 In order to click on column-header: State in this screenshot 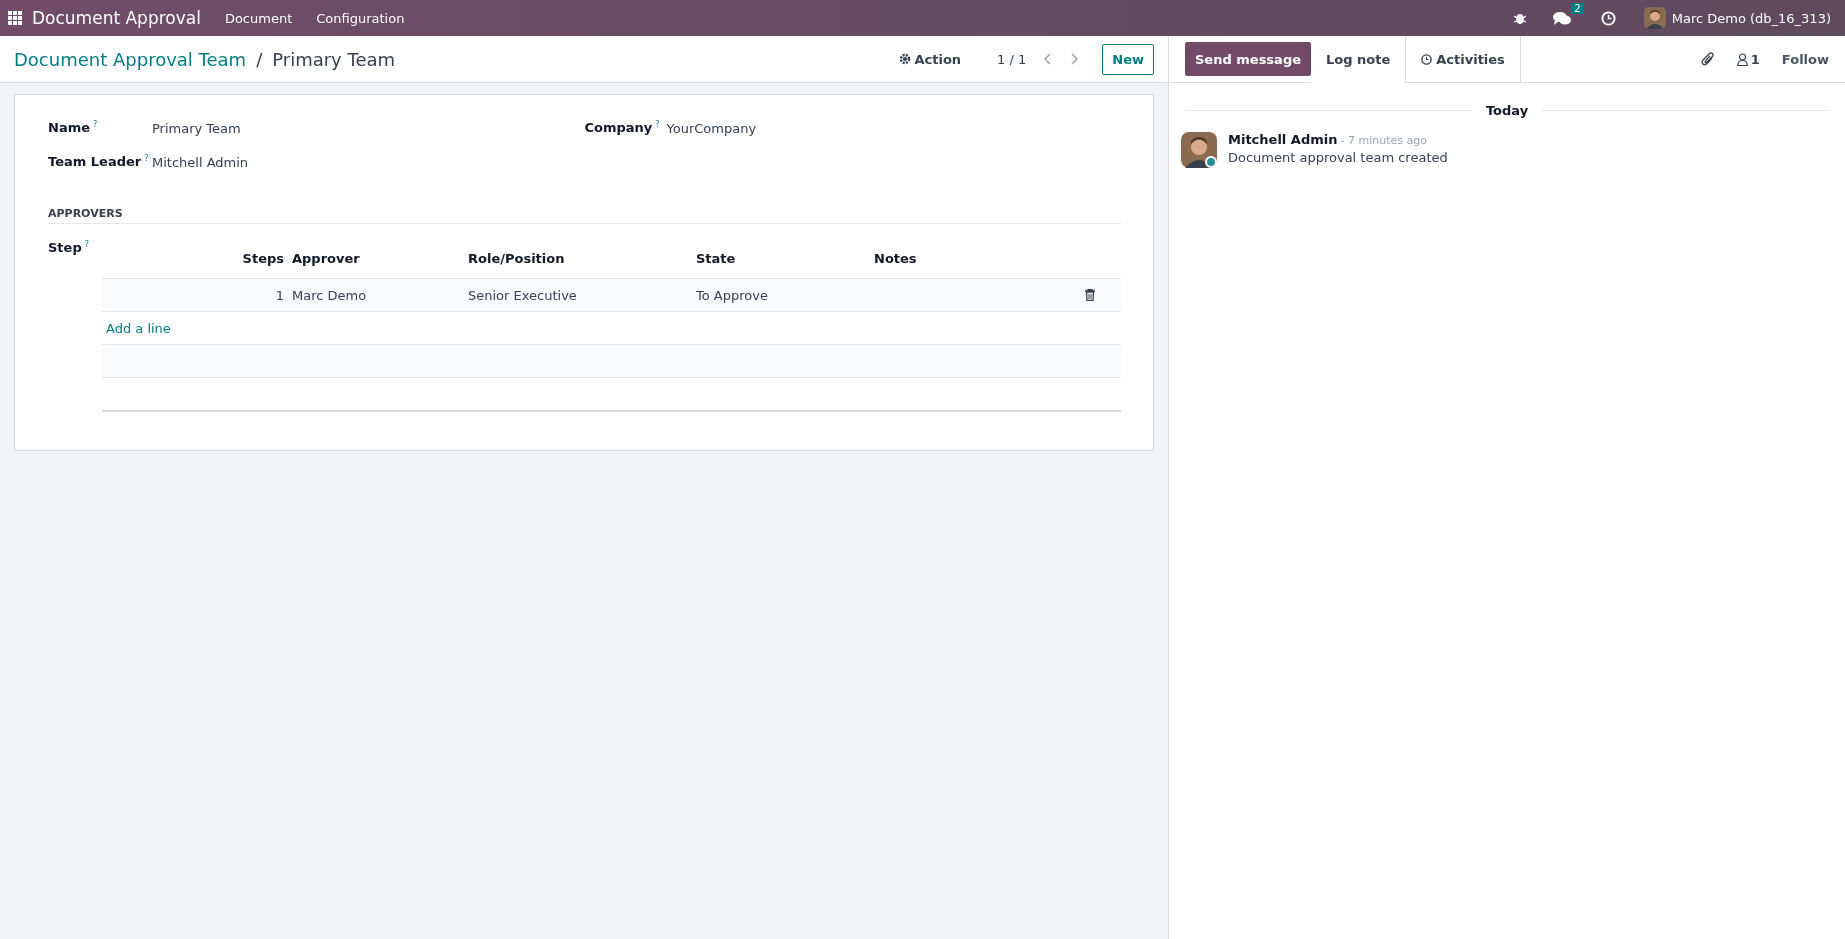, I will do `click(781, 258)`.